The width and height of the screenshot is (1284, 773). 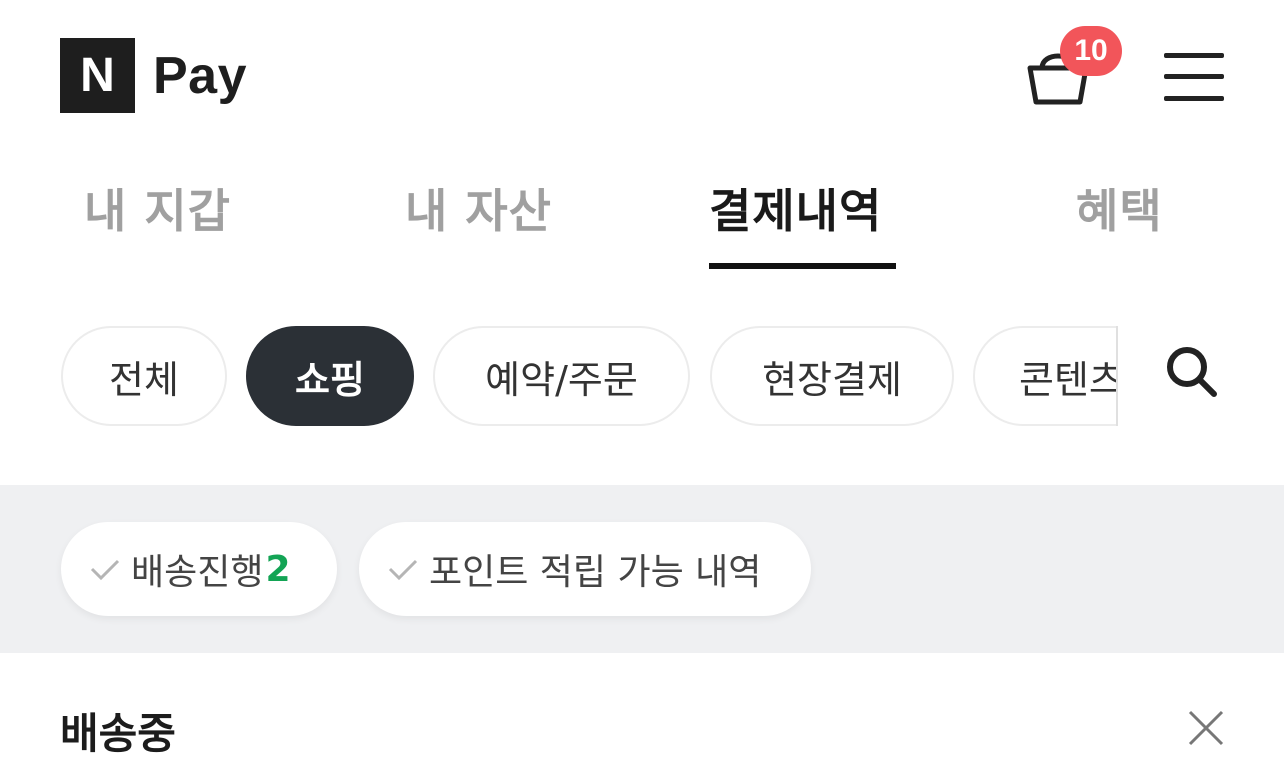 I want to click on section-title-shipping: 배송중, so click(x=118, y=733).